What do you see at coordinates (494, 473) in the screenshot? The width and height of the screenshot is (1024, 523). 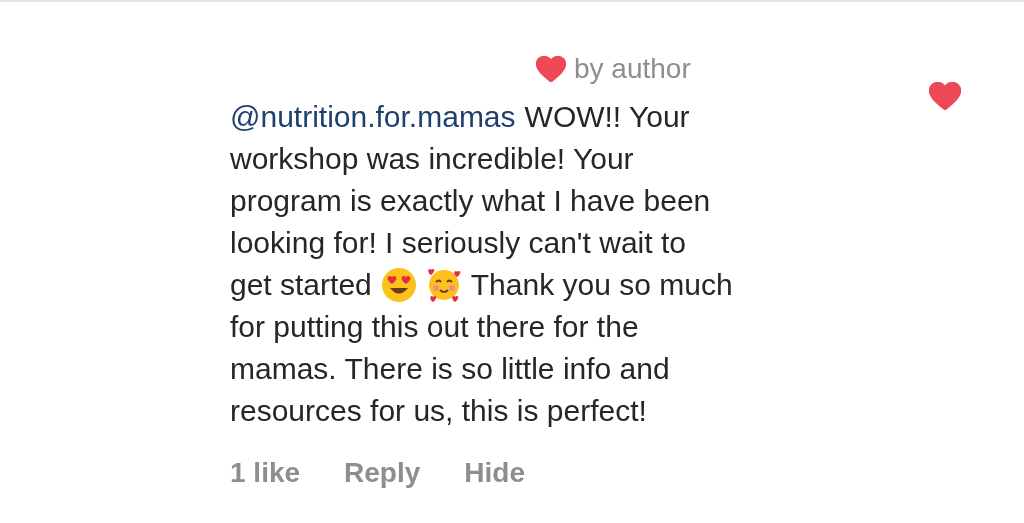 I see `action-button: Hide` at bounding box center [494, 473].